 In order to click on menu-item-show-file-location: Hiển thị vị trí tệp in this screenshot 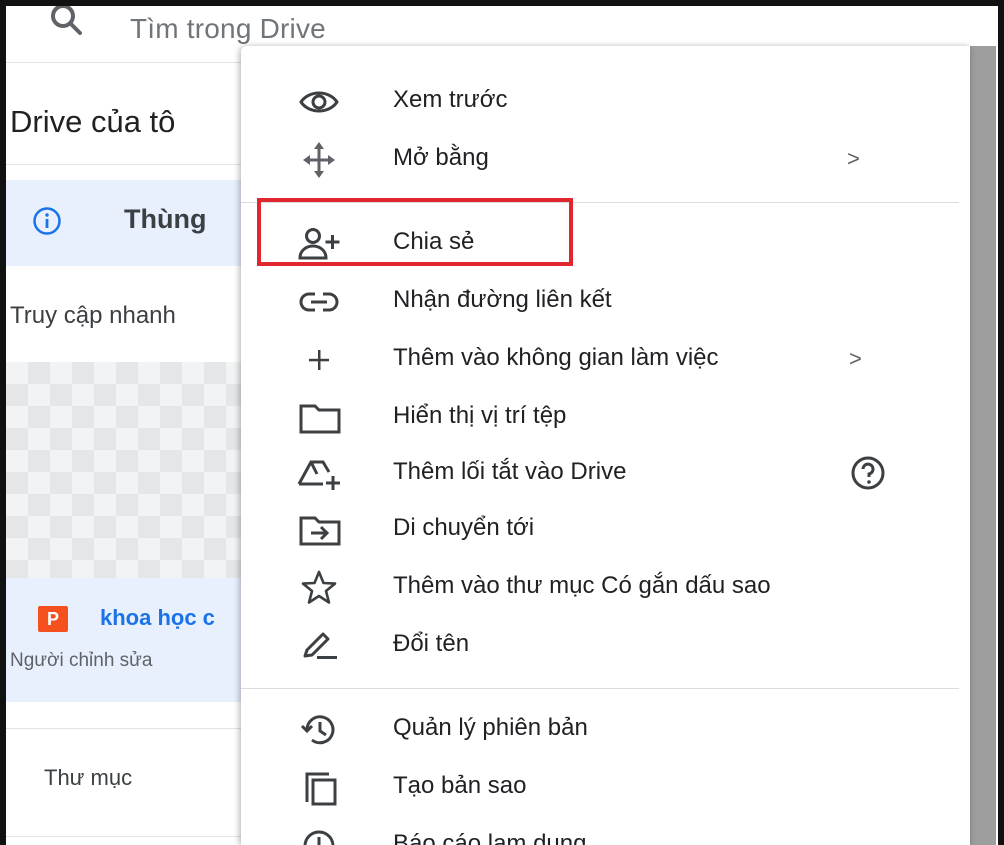, I will do `click(605, 418)`.